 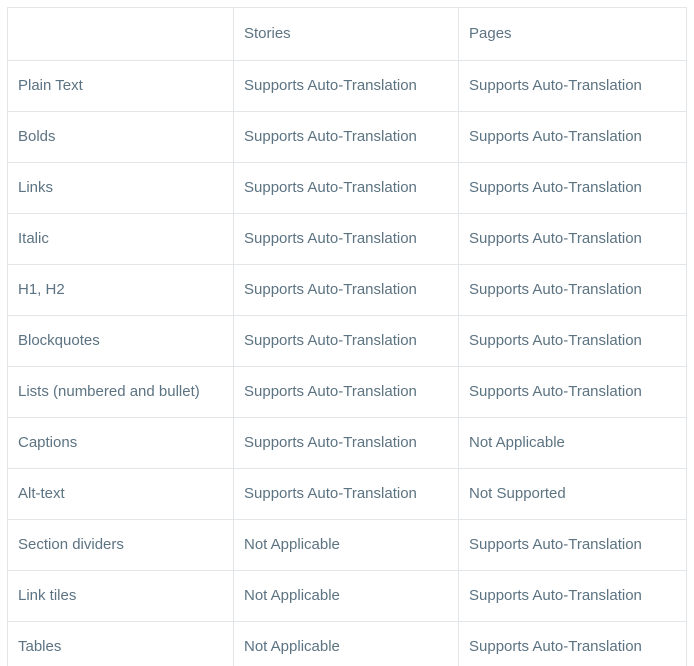 What do you see at coordinates (120, 86) in the screenshot?
I see `cell-feature: Plain Text` at bounding box center [120, 86].